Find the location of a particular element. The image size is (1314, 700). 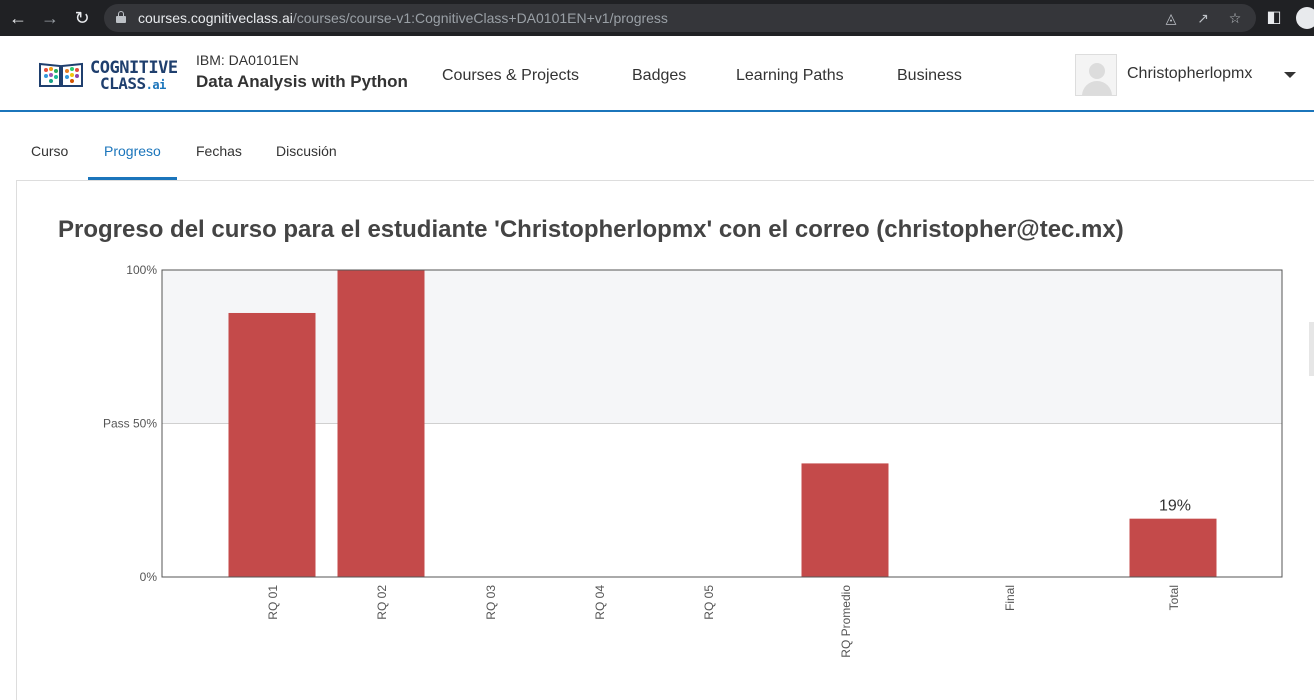

nav-learning-paths: Learning Paths is located at coordinates (790, 76).